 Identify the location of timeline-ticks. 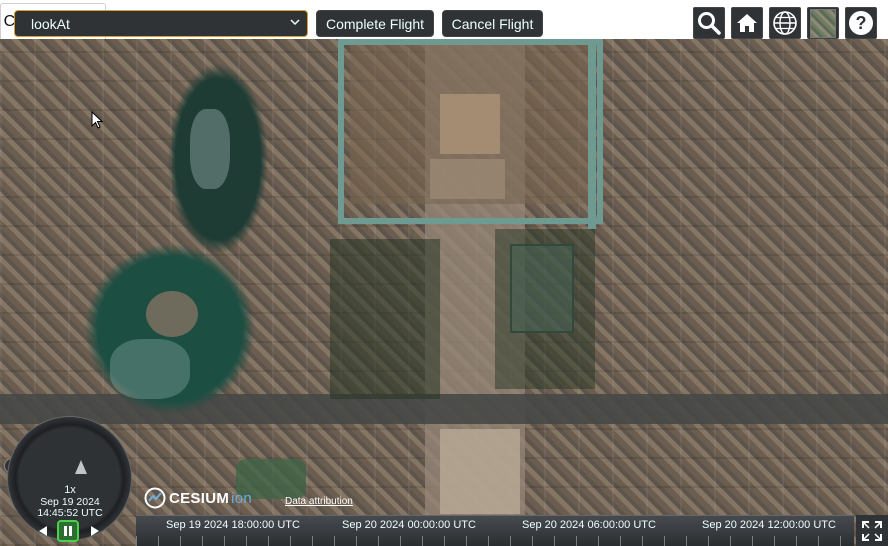
(495, 541).